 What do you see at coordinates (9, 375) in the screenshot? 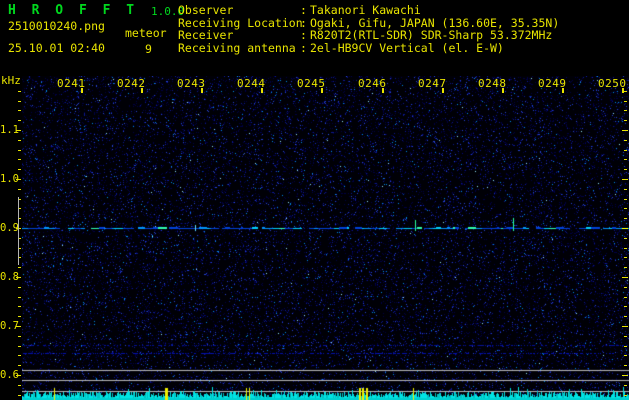
I see `freq-tick-label: 0.6` at bounding box center [9, 375].